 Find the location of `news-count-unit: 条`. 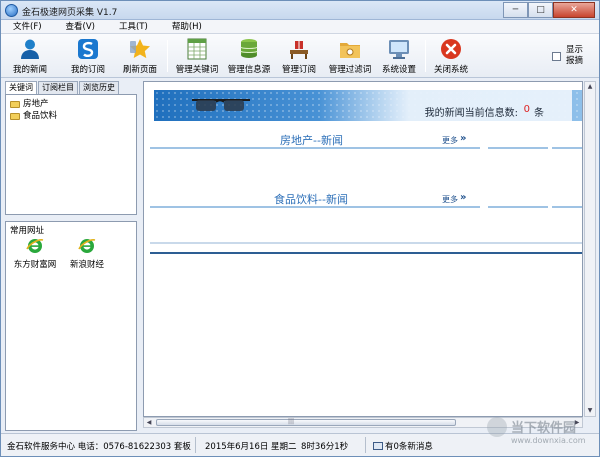

news-count-unit: 条 is located at coordinates (539, 113).